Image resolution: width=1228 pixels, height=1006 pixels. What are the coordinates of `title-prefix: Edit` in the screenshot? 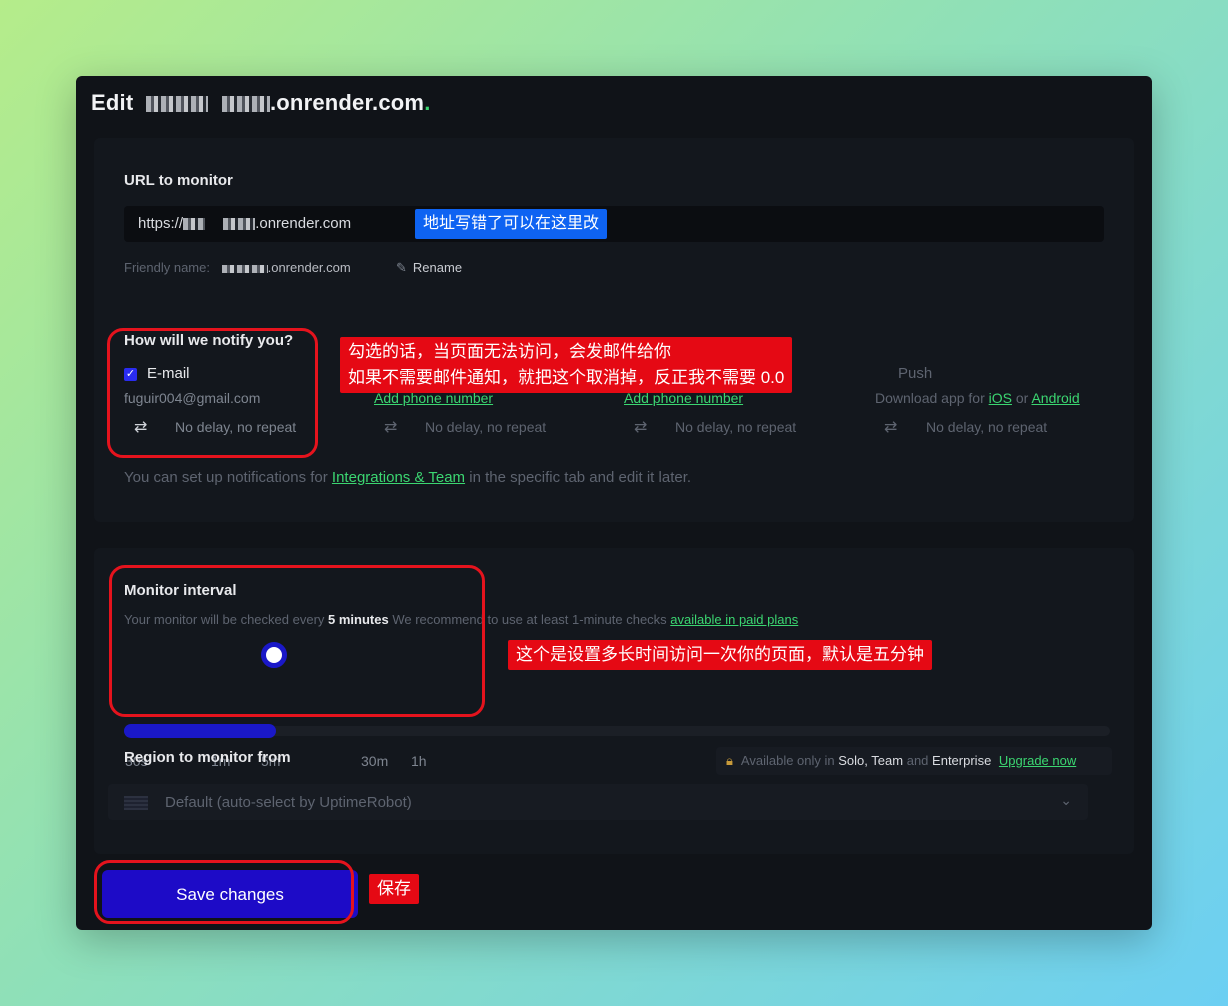 It's located at (112, 102).